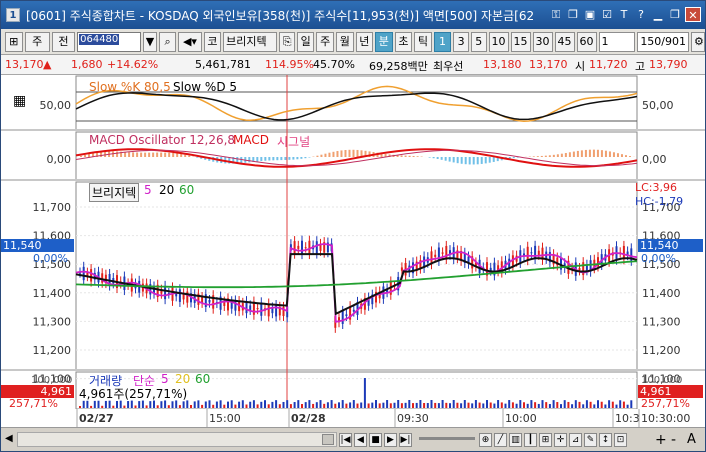 This screenshot has width=706, height=452. What do you see at coordinates (485, 440) in the screenshot?
I see `zoom-tool-icon: ⊕` at bounding box center [485, 440].